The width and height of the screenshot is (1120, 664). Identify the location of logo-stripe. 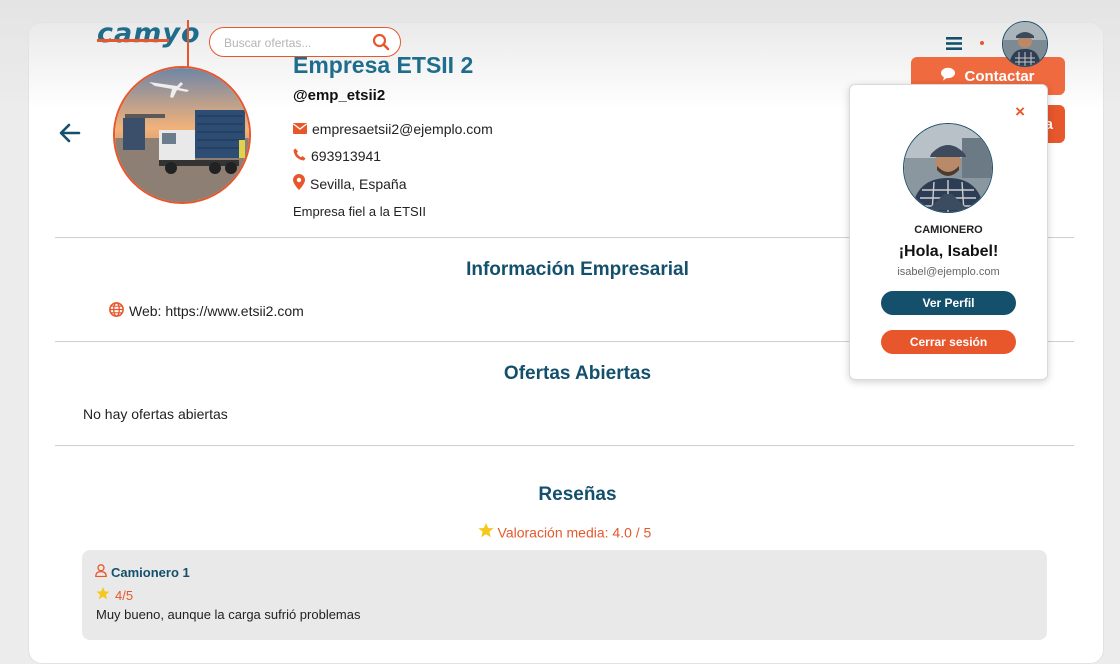
(133, 40).